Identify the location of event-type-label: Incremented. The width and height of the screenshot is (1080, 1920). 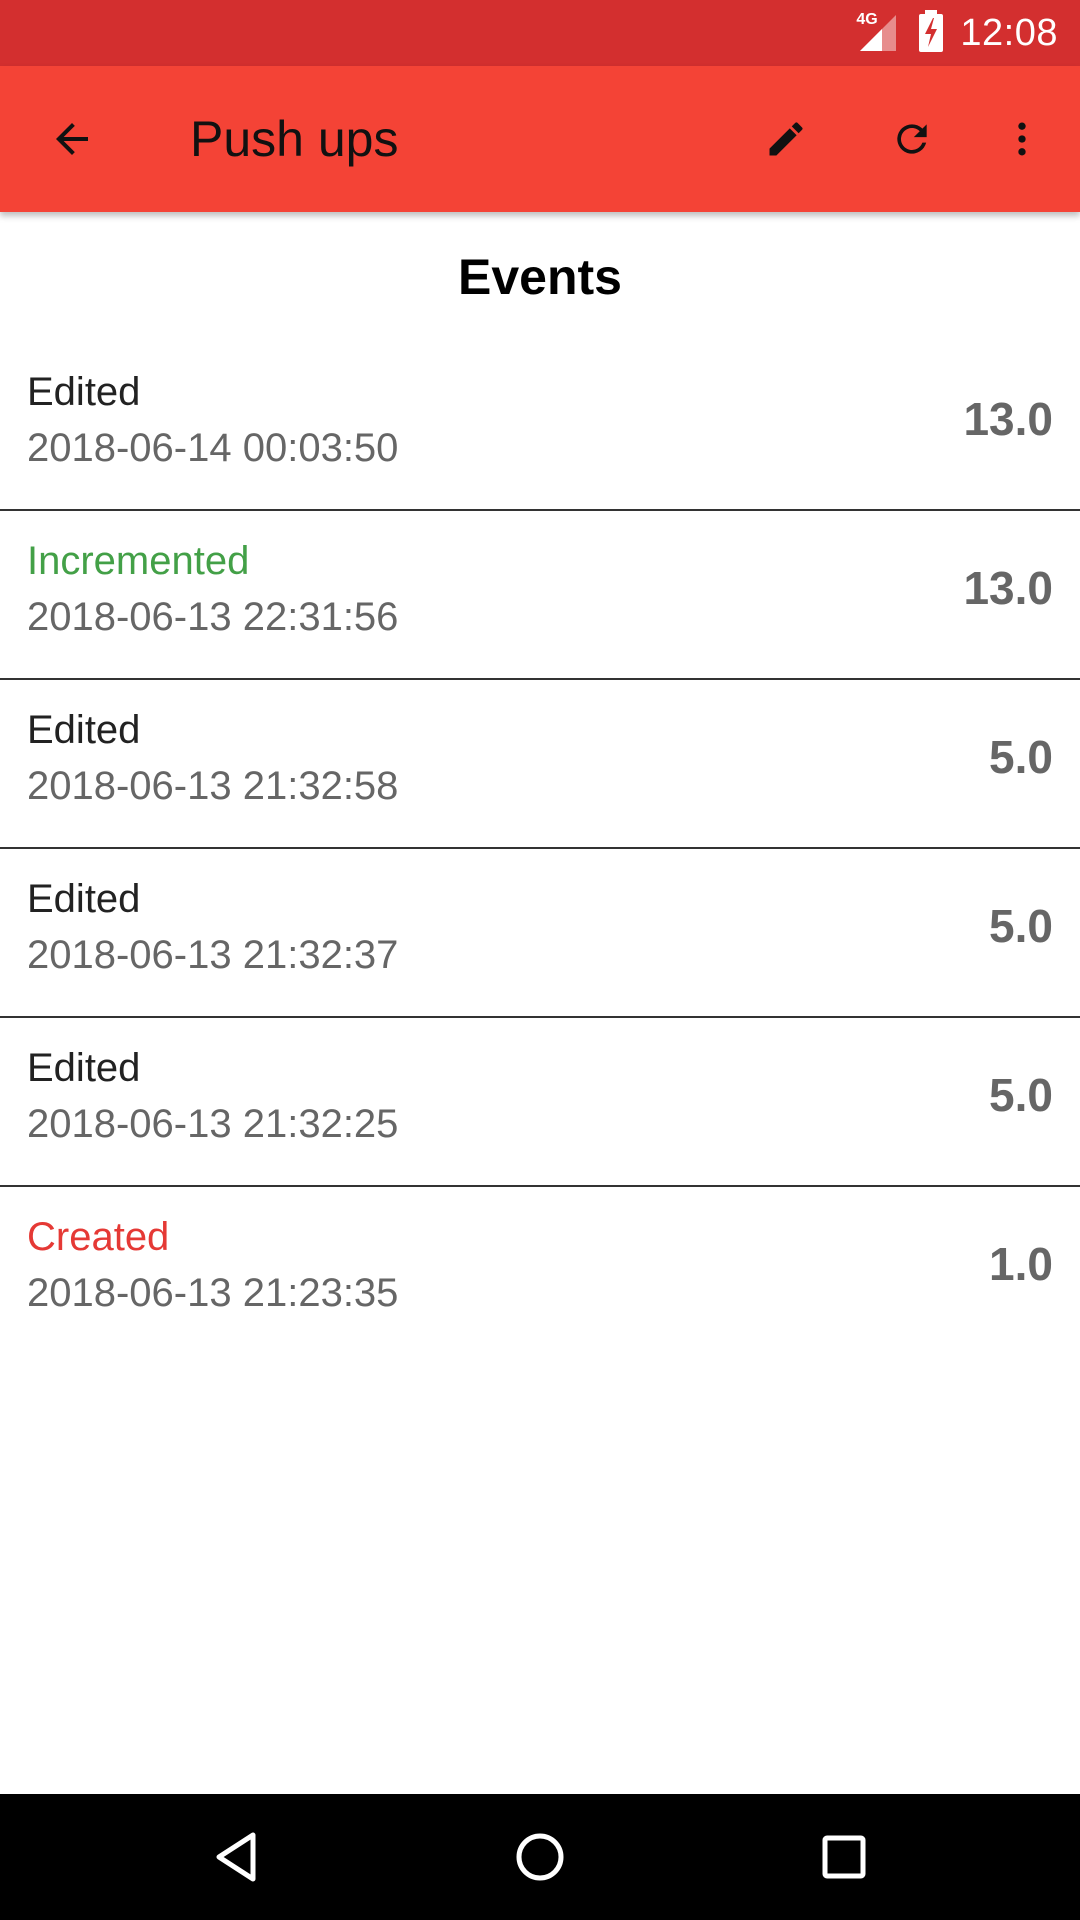
(138, 561).